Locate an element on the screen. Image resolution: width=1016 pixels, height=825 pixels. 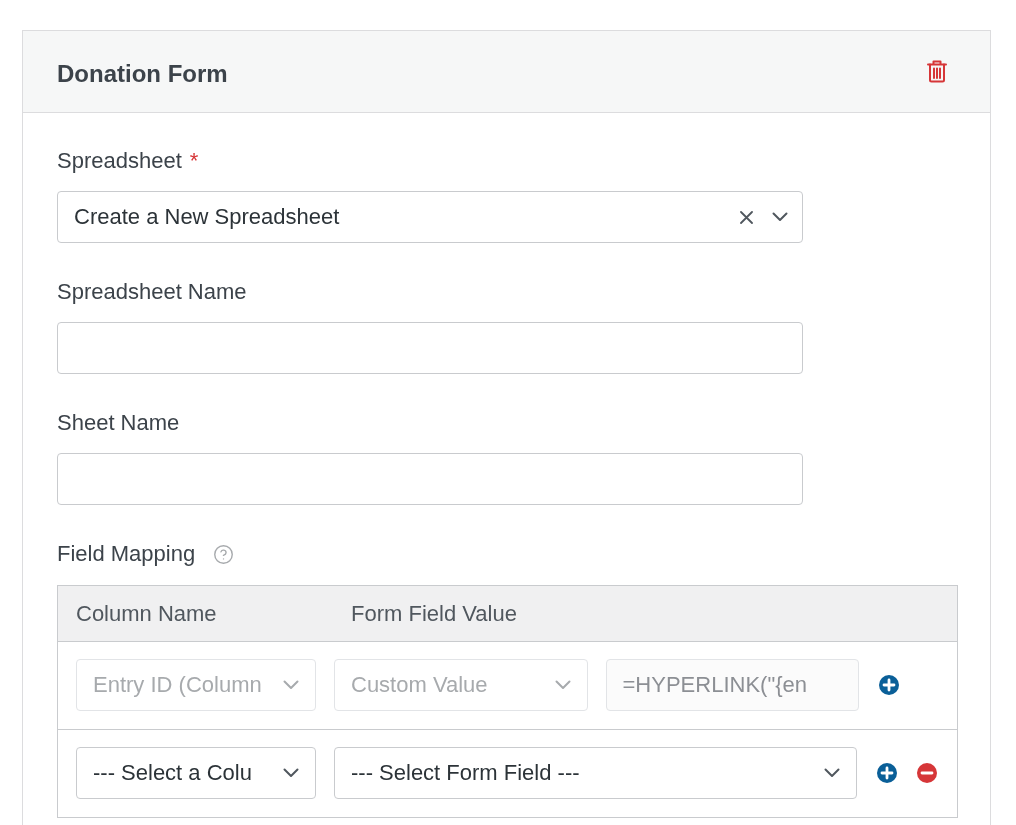
panel-title: Donation Form is located at coordinates (142, 73).